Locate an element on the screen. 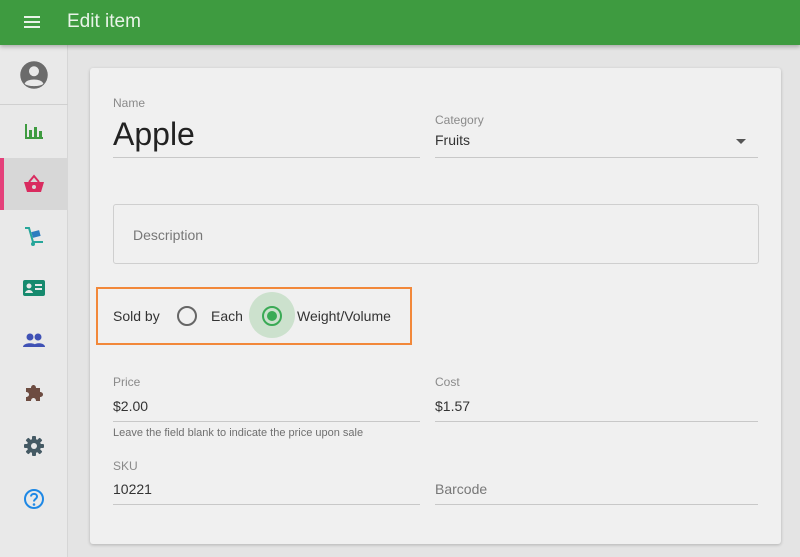 The image size is (800, 557). barcode-input: Barcode is located at coordinates (461, 489).